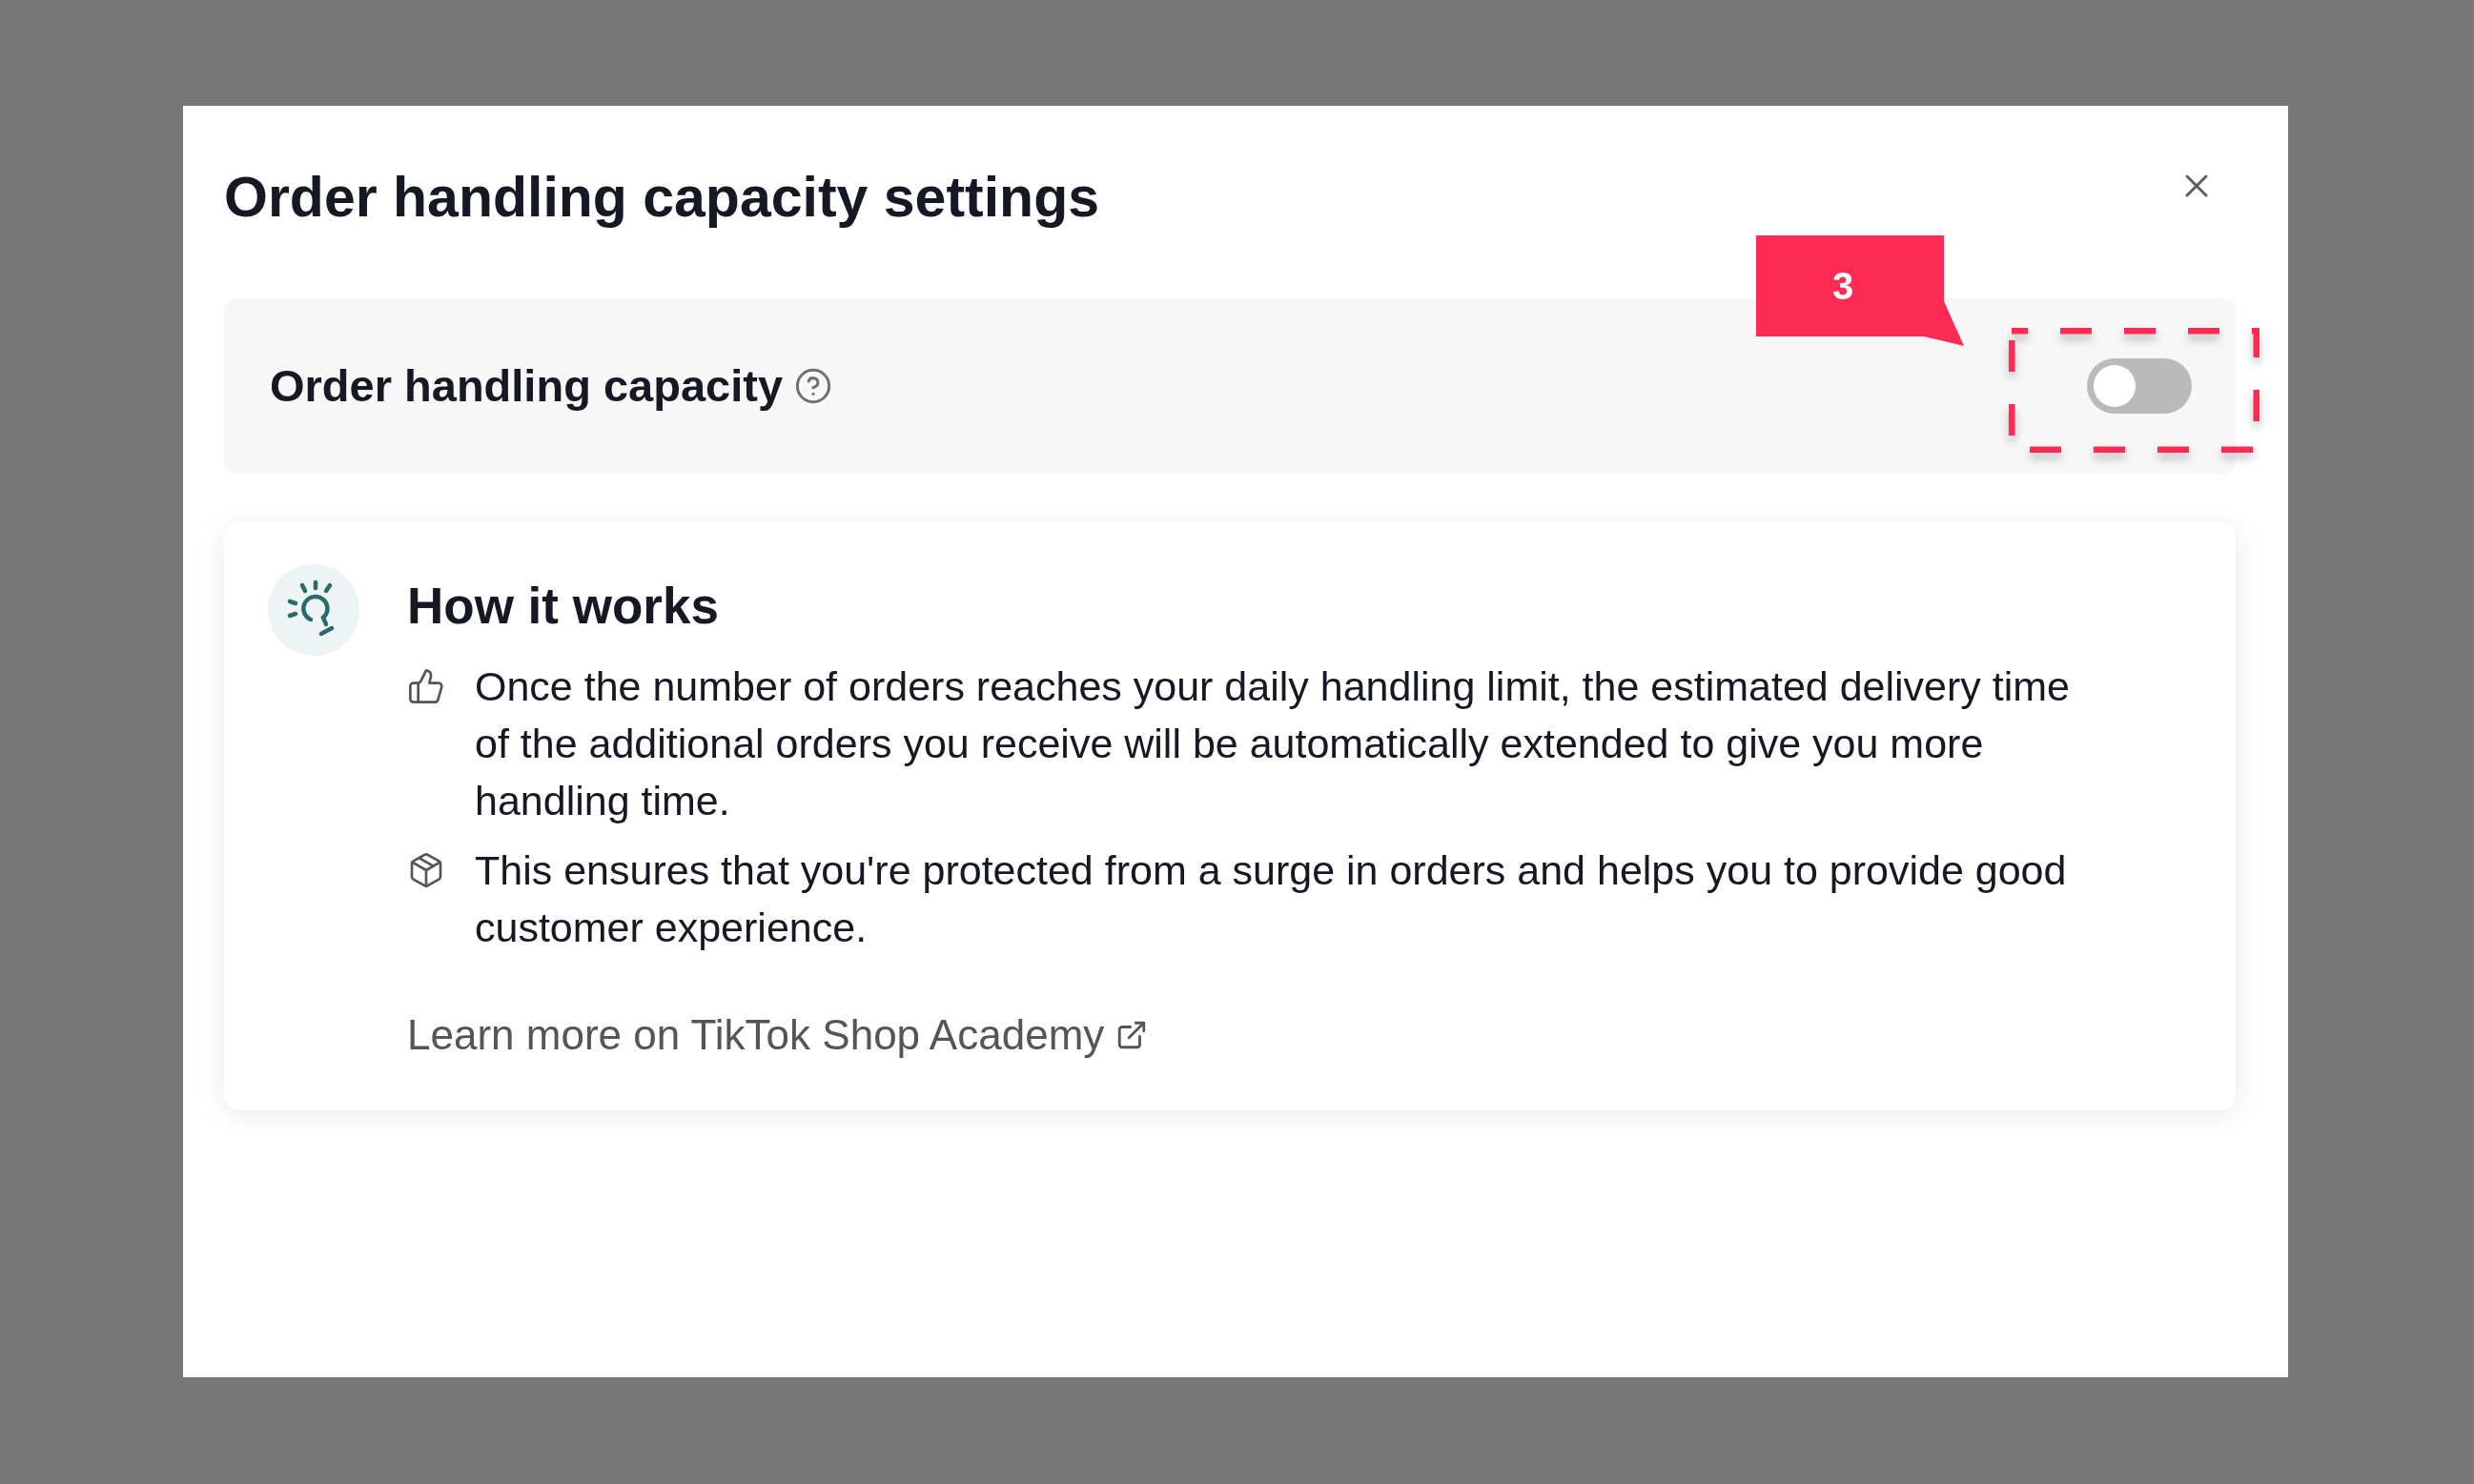 The height and width of the screenshot is (1484, 2474). What do you see at coordinates (661, 198) in the screenshot?
I see `dialog-title: Order handling capacity settings` at bounding box center [661, 198].